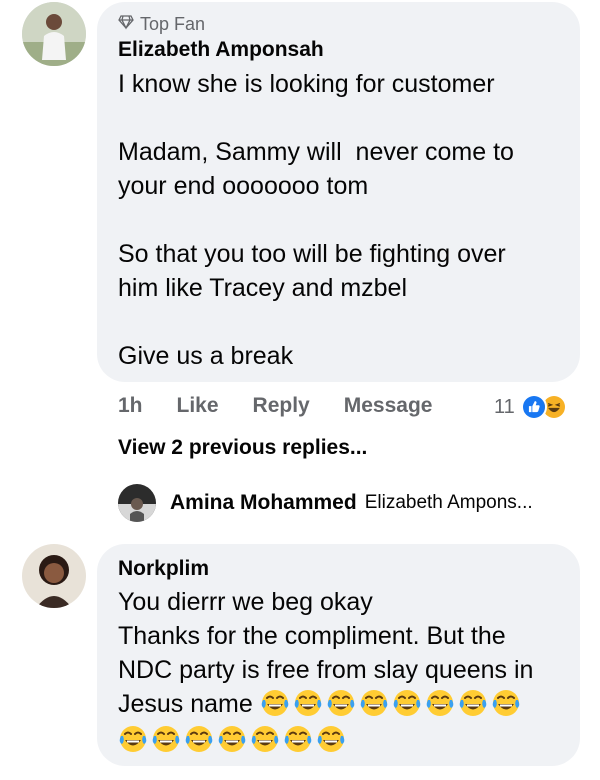 The image size is (600, 780). I want to click on comment-line: You dierrr we beg okay, so click(245, 602).